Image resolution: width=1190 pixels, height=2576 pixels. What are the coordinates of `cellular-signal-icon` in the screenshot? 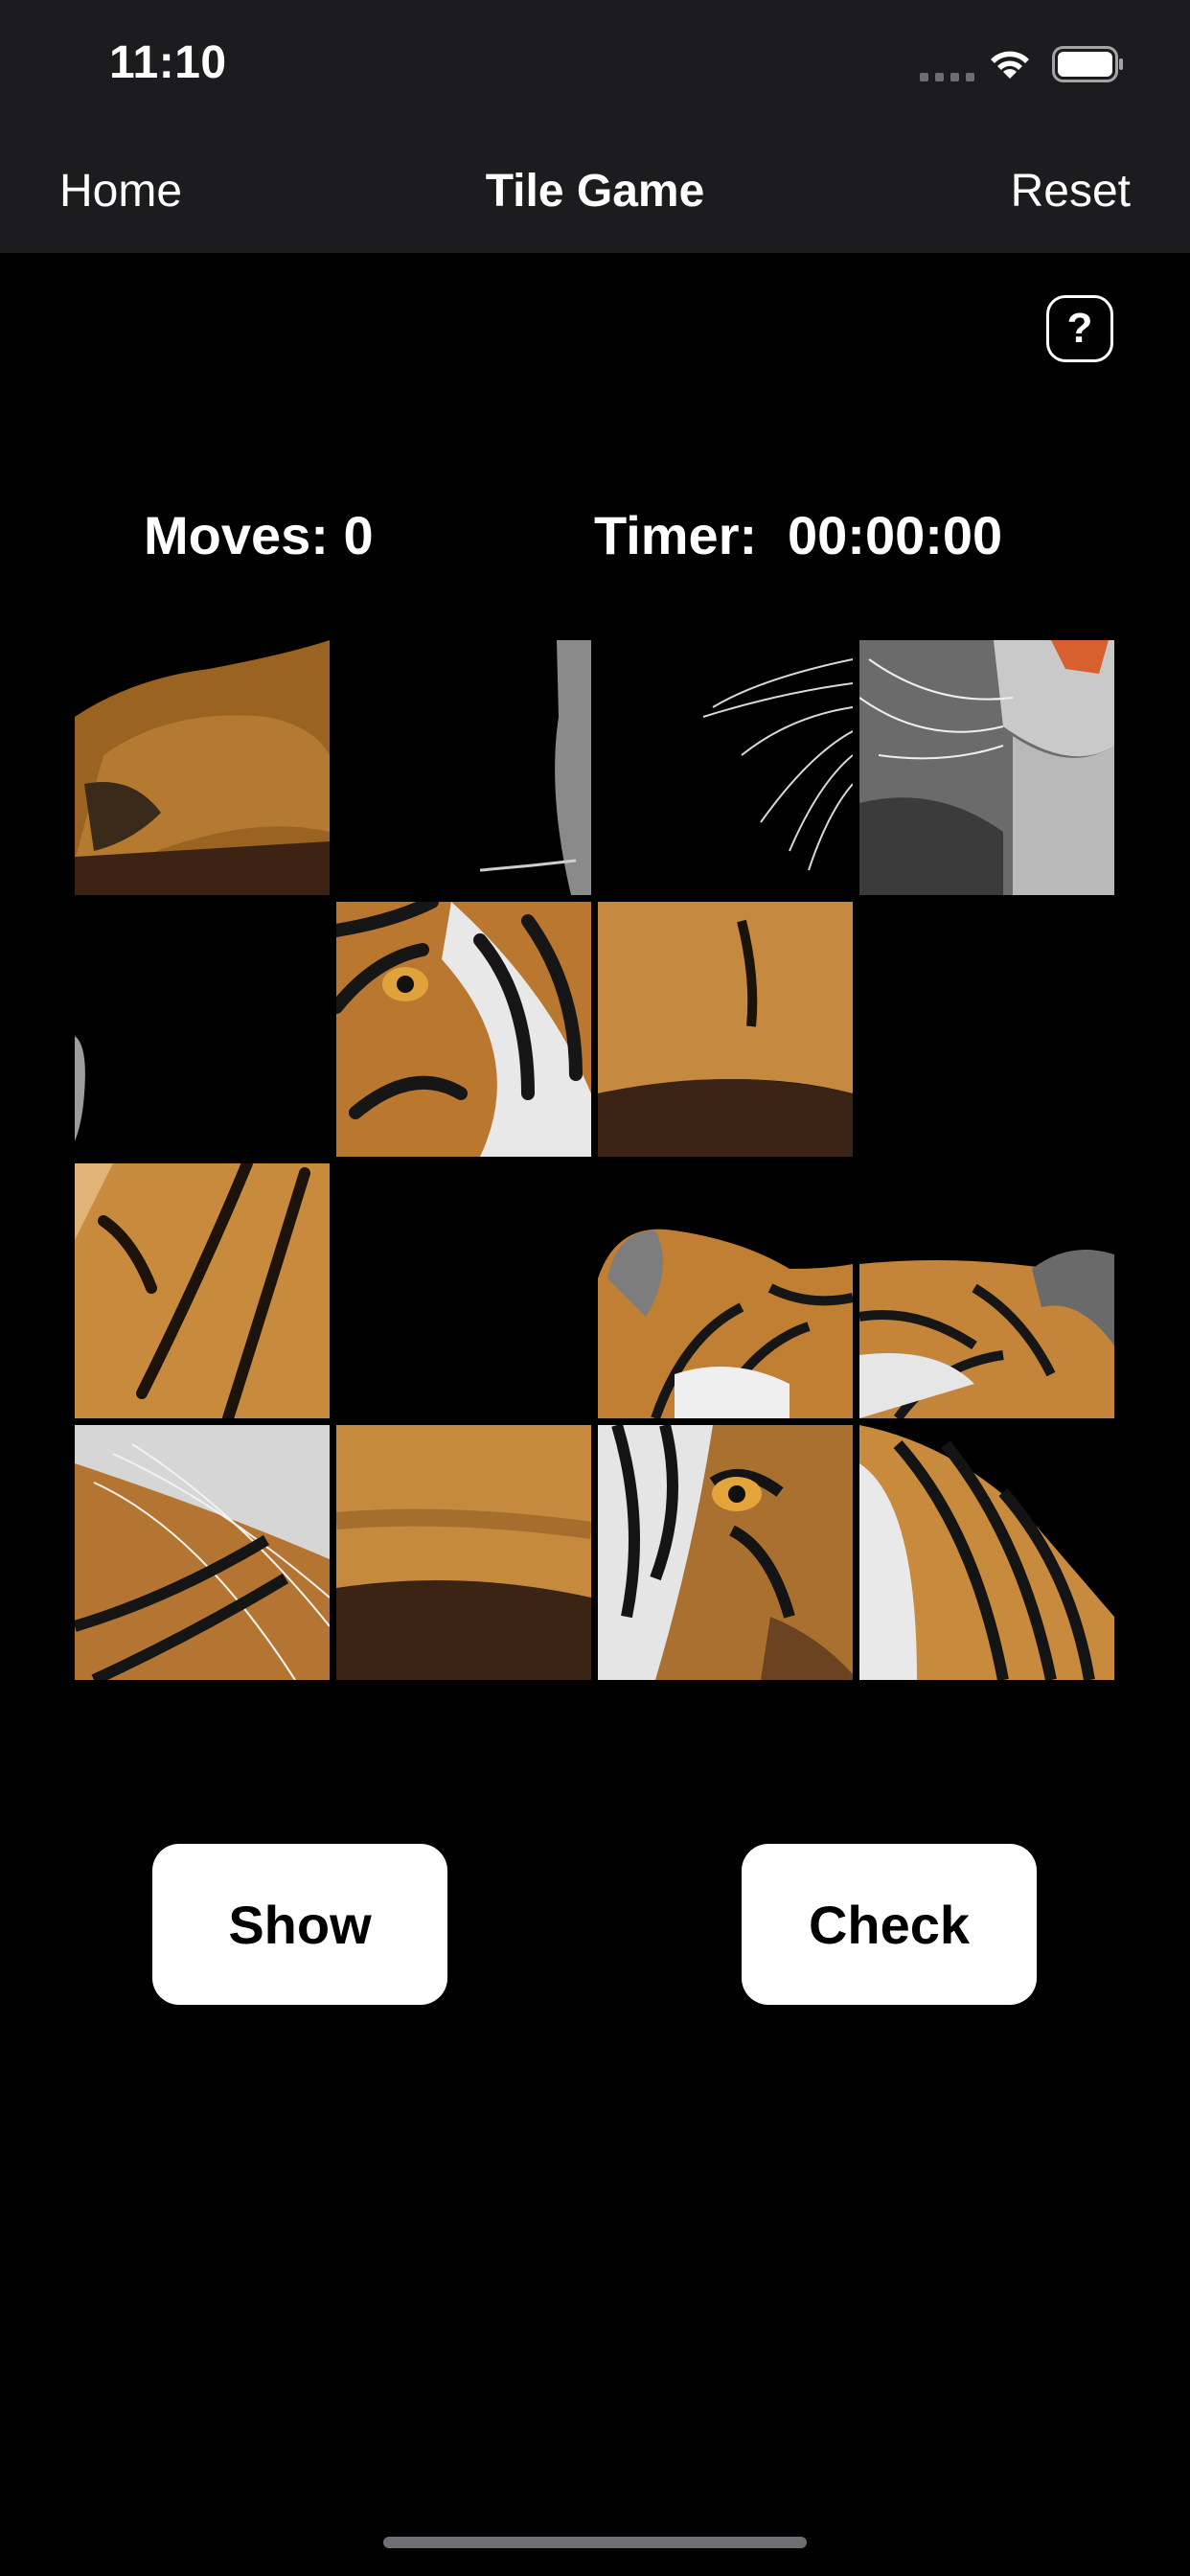 It's located at (947, 77).